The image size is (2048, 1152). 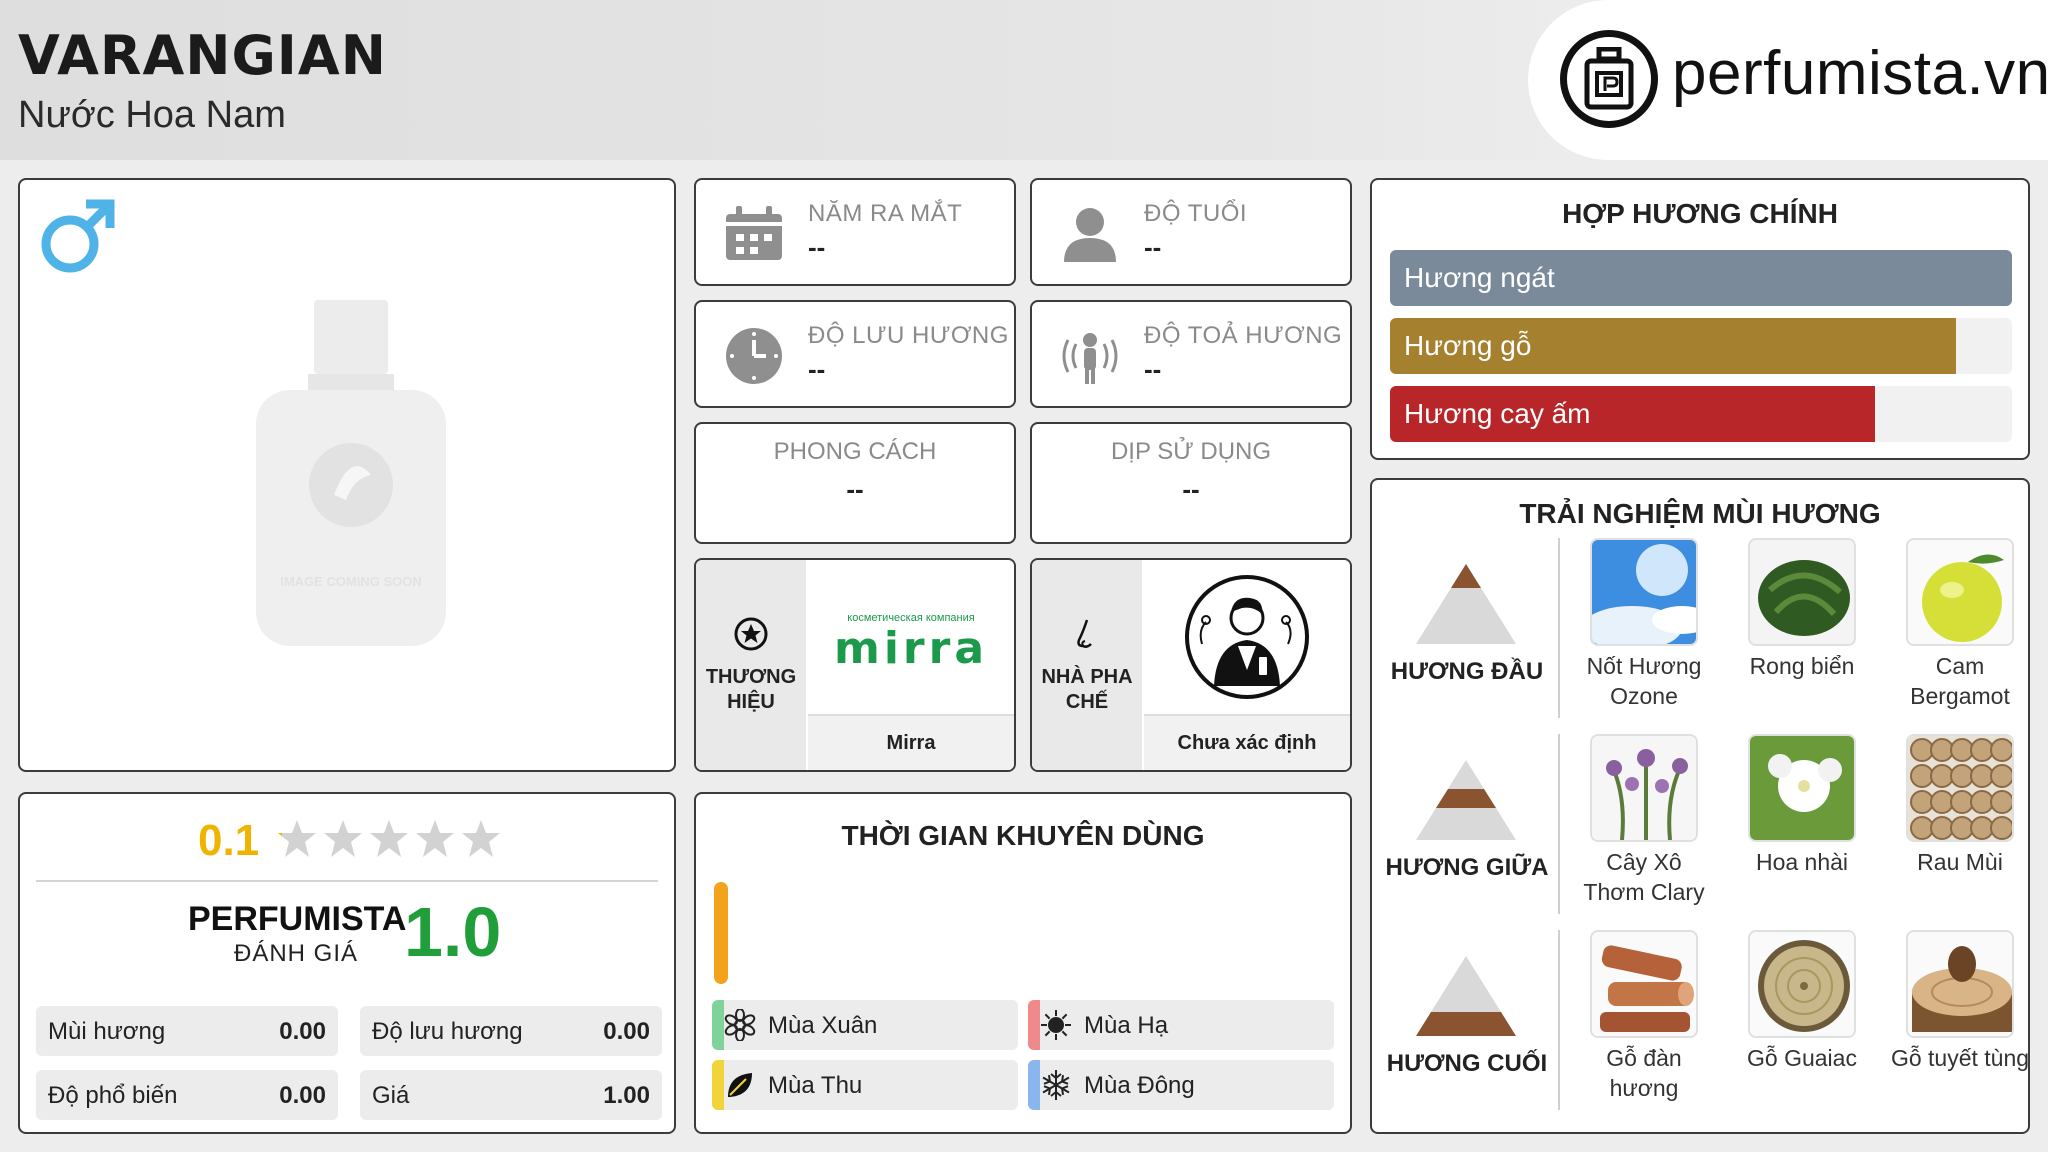 I want to click on sky-icon, so click(x=1644, y=592).